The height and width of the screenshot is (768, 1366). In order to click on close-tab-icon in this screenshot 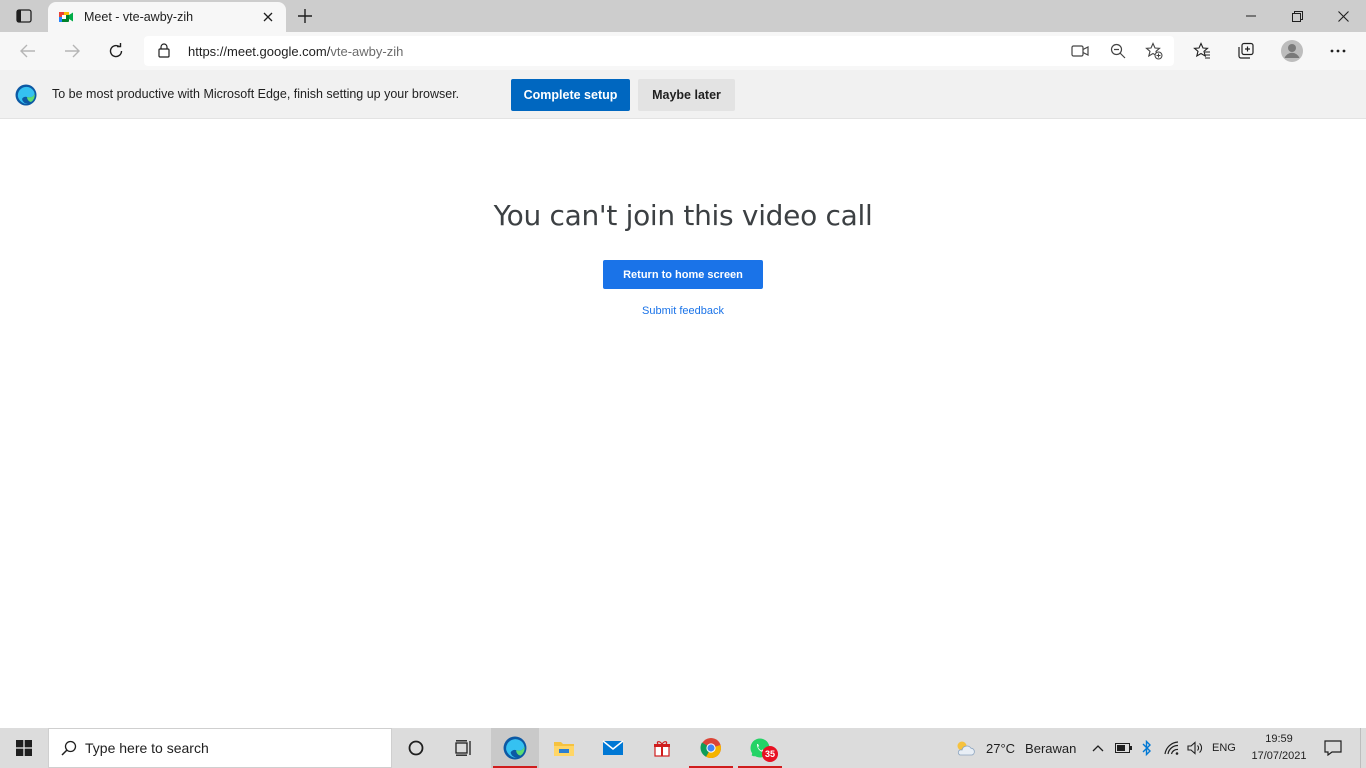, I will do `click(268, 17)`.